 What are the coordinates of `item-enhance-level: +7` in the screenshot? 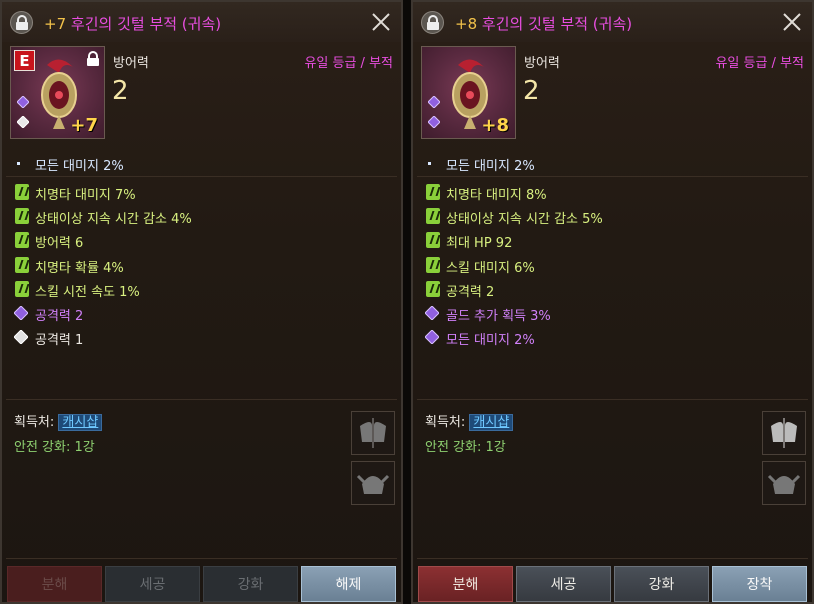 It's located at (55, 24).